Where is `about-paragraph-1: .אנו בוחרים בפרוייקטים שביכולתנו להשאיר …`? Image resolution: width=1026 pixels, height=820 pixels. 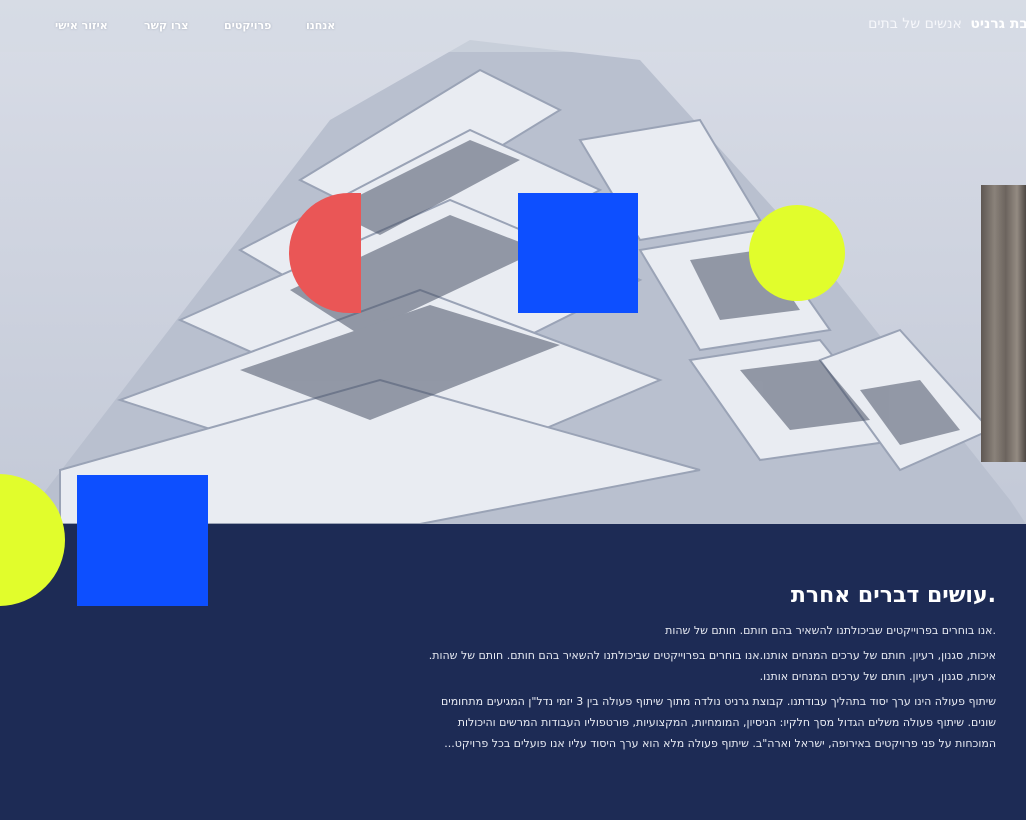 about-paragraph-1: .אנו בוחרים בפרוייקטים שביכולתנו להשאיר … is located at coordinates (830, 630).